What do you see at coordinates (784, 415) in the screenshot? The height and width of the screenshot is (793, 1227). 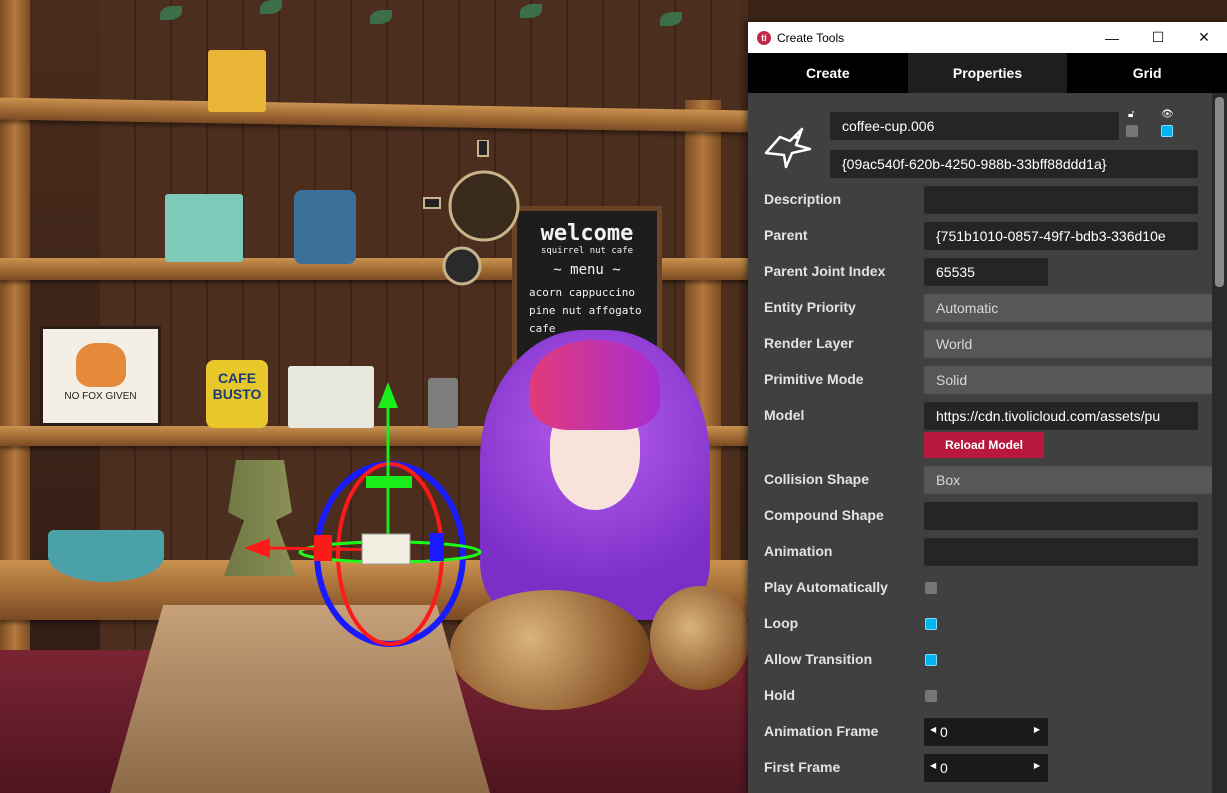 I see `model-label: Model` at bounding box center [784, 415].